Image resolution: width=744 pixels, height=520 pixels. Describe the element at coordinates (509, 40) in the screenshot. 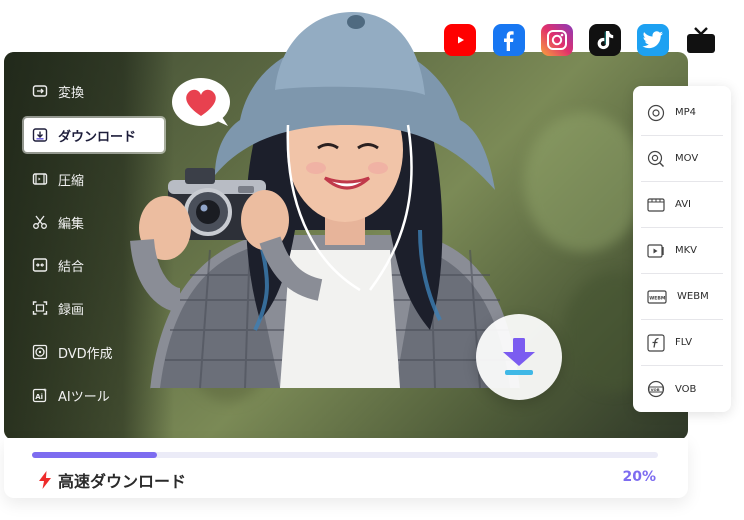

I see `facebook-icon` at that location.